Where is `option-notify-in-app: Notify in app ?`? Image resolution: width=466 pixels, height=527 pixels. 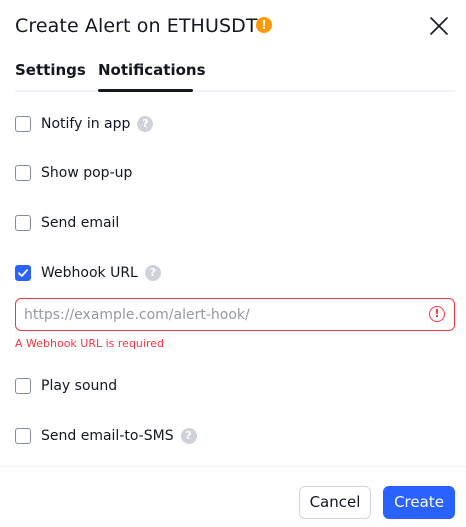 option-notify-in-app: Notify in app ? is located at coordinates (84, 124).